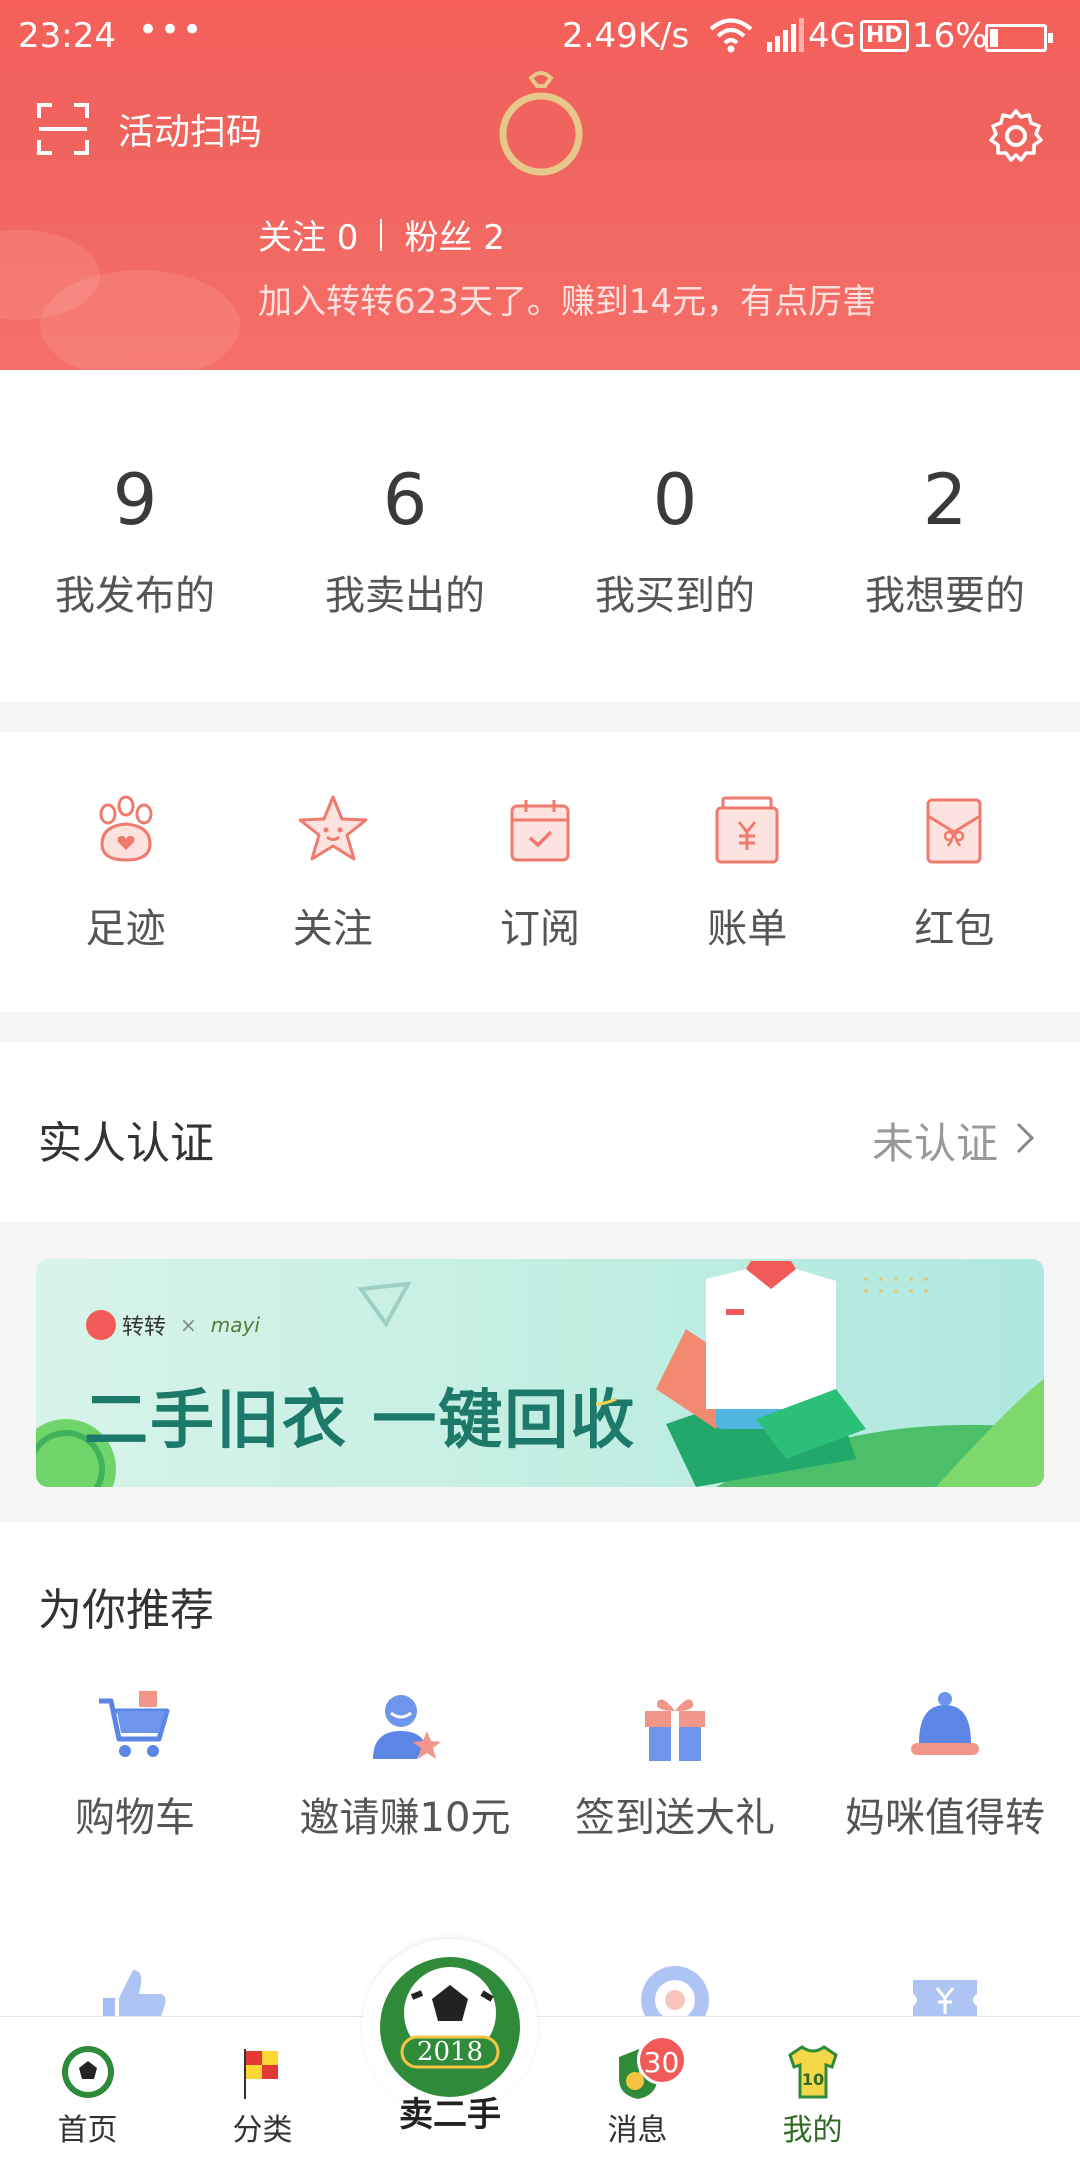 This screenshot has width=1080, height=2160. I want to click on recycle-clothes-banner: 转转 × mayi 二手旧衣 一键回收, so click(540, 1373).